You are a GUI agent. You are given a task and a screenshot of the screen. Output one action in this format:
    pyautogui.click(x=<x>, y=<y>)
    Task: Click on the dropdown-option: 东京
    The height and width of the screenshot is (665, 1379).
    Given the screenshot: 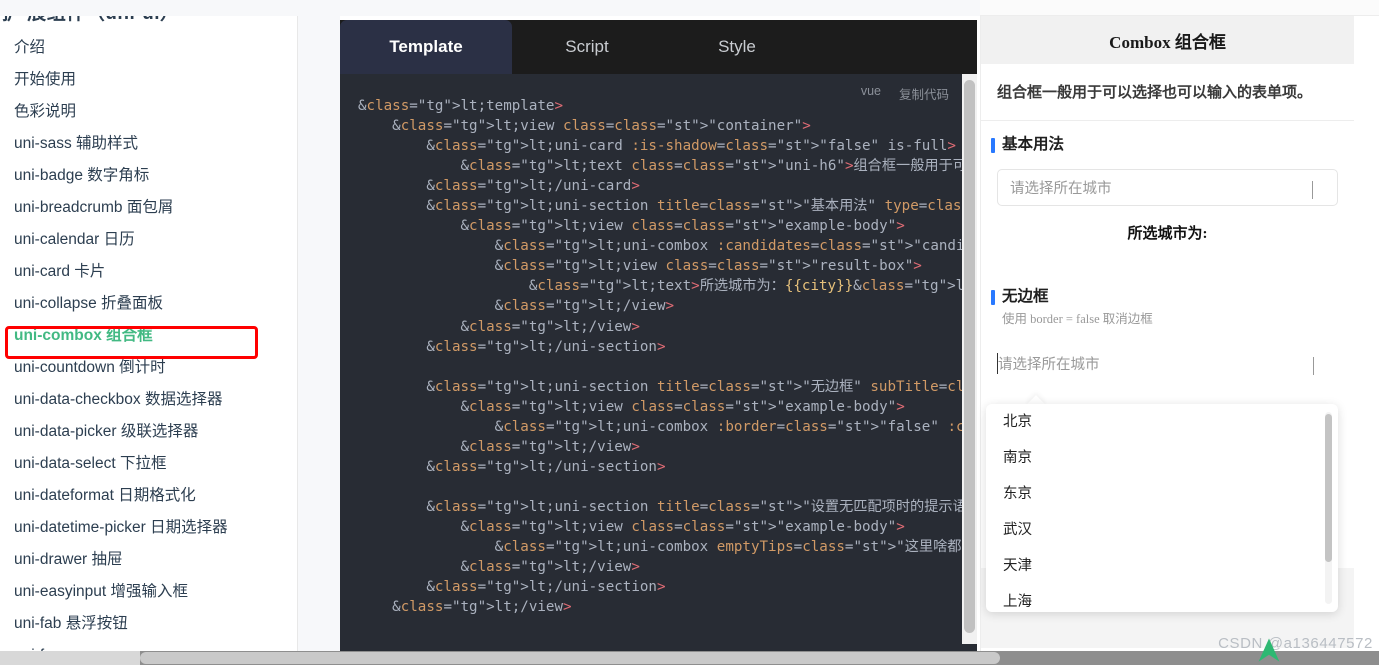 What is the action you would take?
    pyautogui.click(x=1162, y=494)
    